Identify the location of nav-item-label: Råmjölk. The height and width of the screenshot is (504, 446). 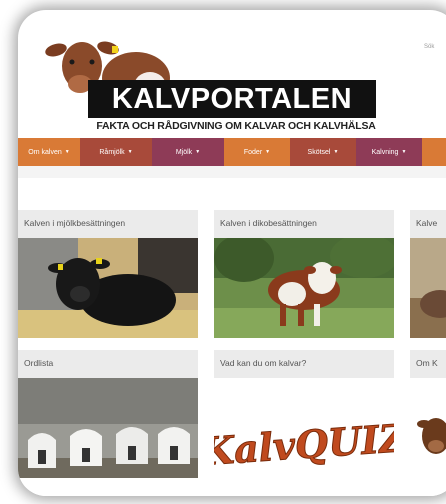
(112, 152).